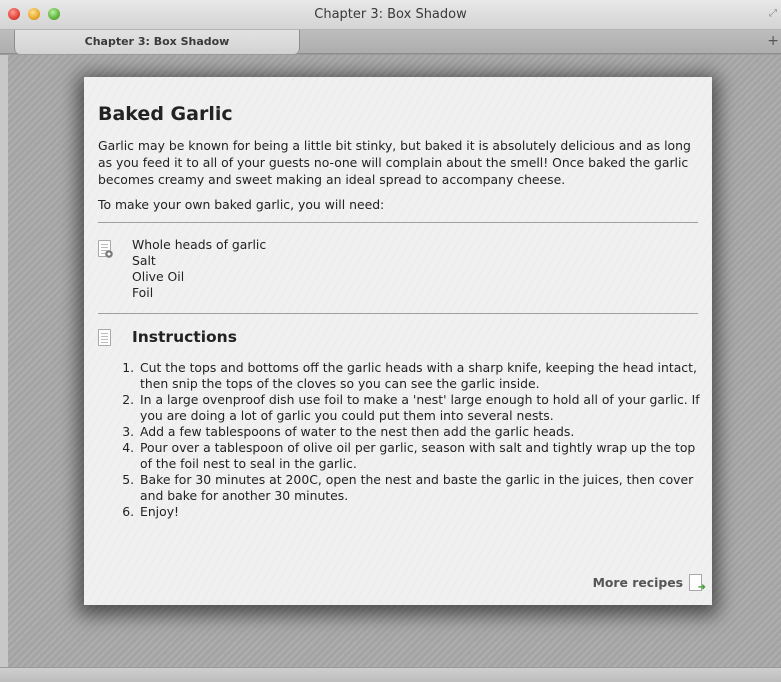 Image resolution: width=781 pixels, height=682 pixels. What do you see at coordinates (773, 13) in the screenshot?
I see `resize-icon: ⤢` at bounding box center [773, 13].